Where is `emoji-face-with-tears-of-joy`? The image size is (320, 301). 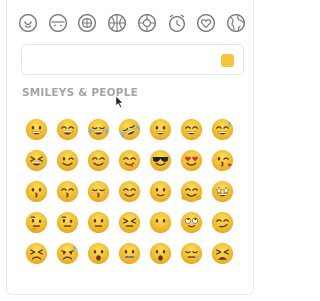
emoji-face-with-tears-of-joy is located at coordinates (98, 129).